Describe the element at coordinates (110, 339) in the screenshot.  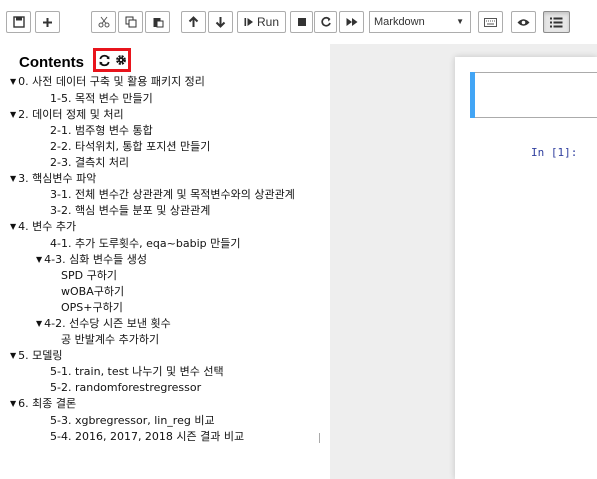
I see `toc-item: 공 반발계수 추가하기` at that location.